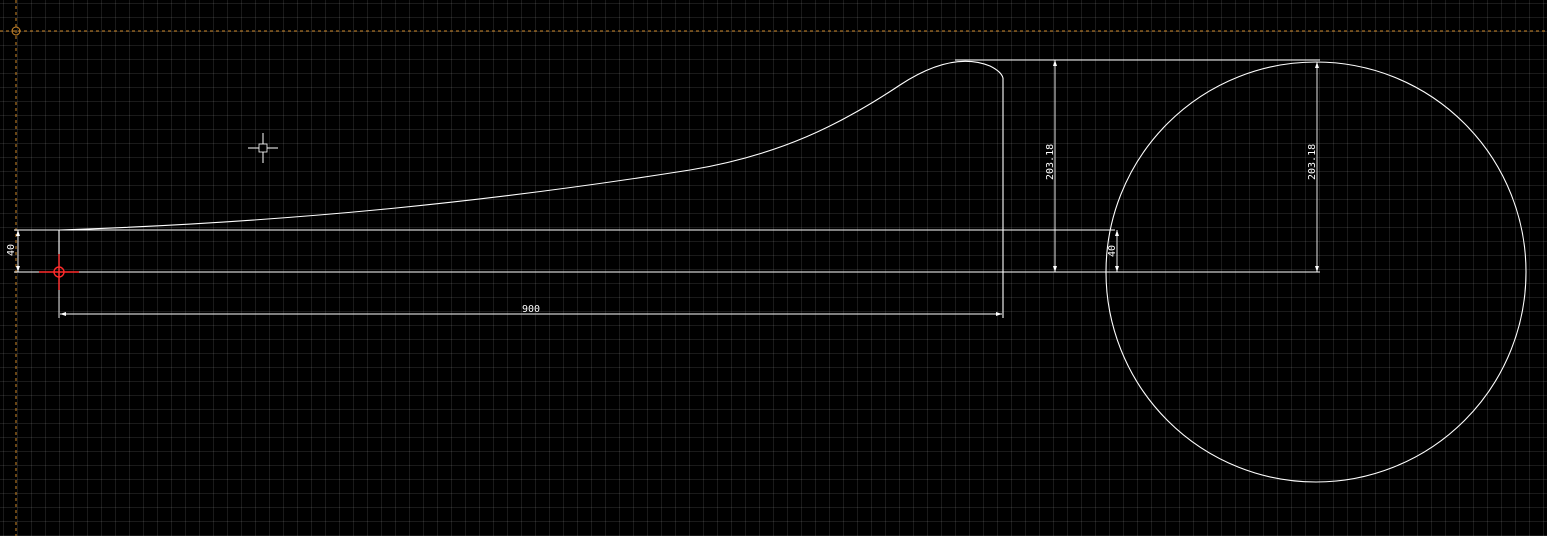  Describe the element at coordinates (1312, 162) in the screenshot. I see `dimension-circle-height-text: 203.18` at that location.